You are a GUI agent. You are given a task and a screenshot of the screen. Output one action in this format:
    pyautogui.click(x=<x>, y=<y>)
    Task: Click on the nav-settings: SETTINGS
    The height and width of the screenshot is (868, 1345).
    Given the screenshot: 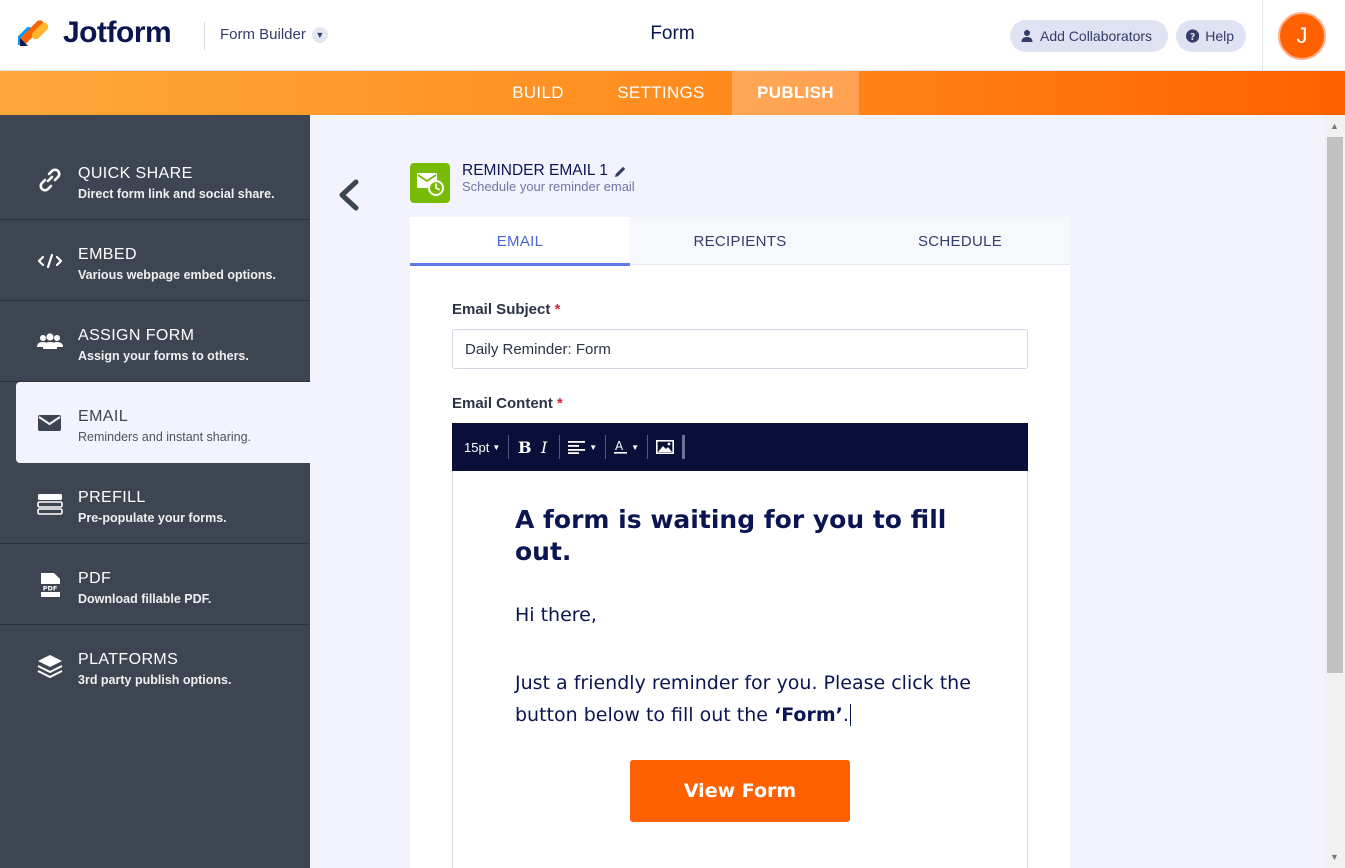 What is the action you would take?
    pyautogui.click(x=661, y=93)
    